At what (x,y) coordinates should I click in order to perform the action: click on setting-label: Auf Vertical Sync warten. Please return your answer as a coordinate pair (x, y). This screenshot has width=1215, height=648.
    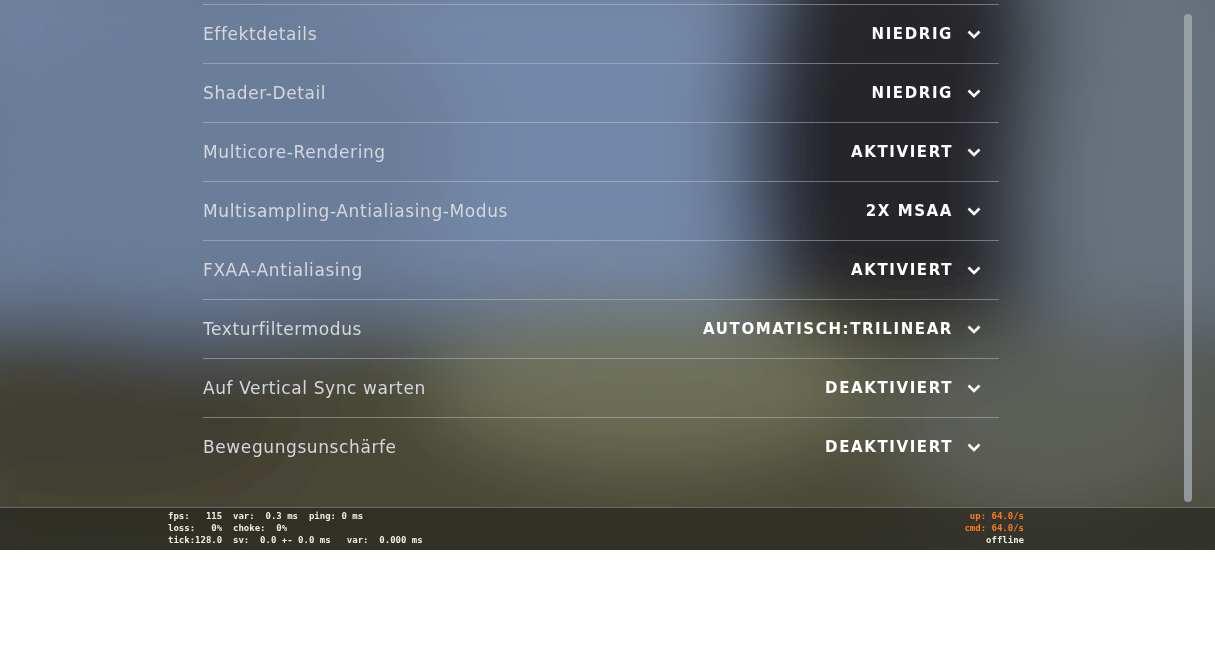
    Looking at the image, I should click on (314, 388).